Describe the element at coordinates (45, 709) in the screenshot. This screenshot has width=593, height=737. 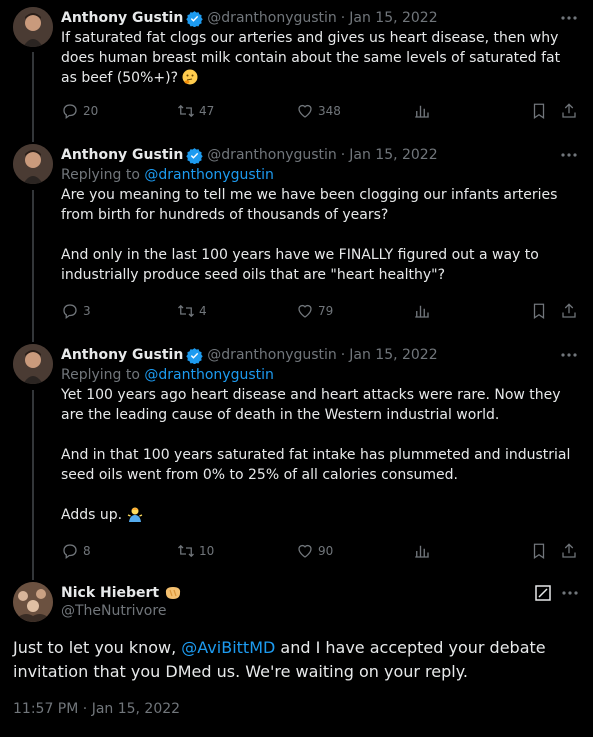
I see `tweet-time: 11:57 PM` at that location.